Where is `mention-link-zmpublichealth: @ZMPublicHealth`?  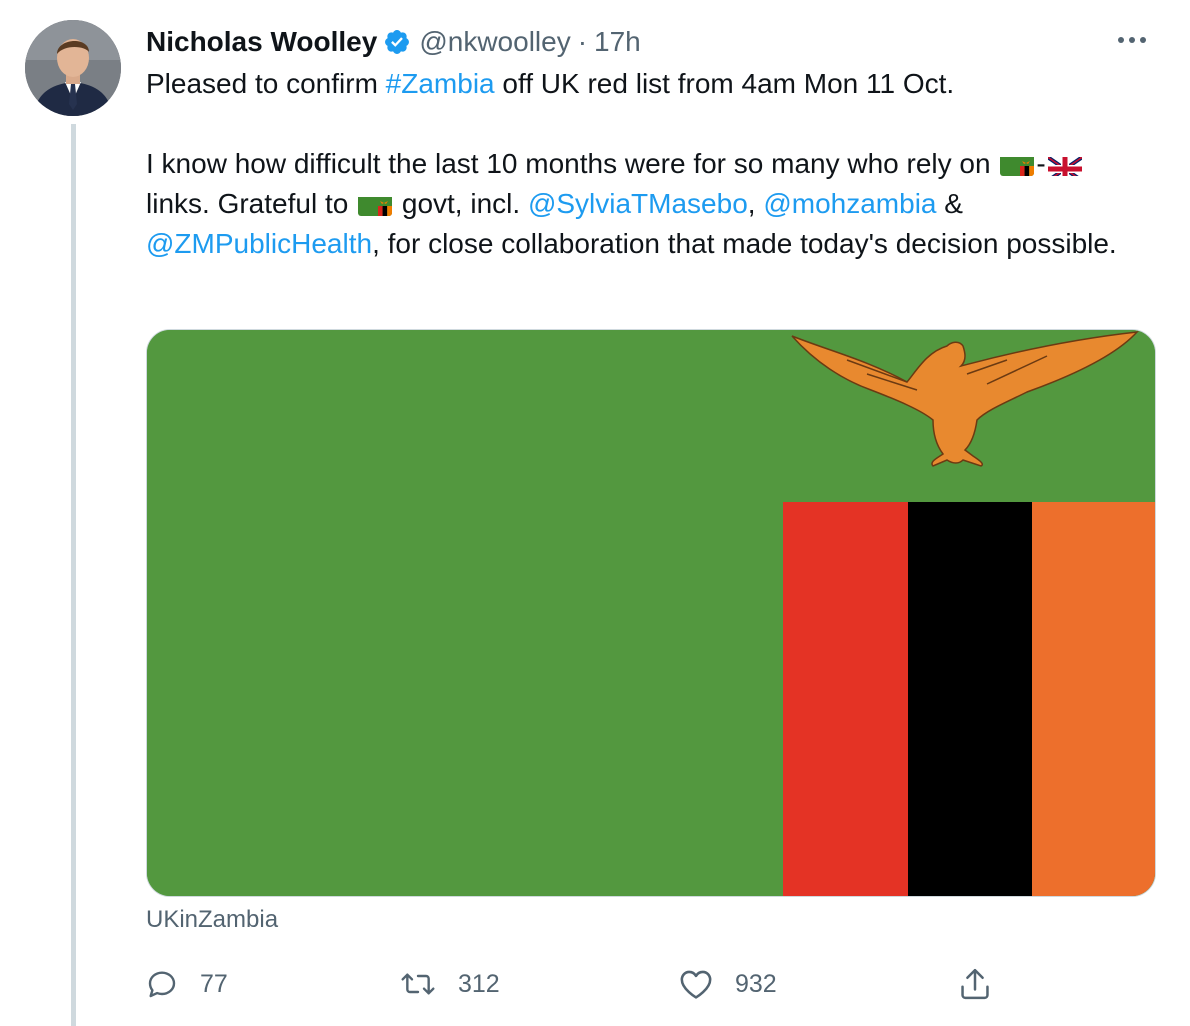 mention-link-zmpublichealth: @ZMPublicHealth is located at coordinates (259, 243).